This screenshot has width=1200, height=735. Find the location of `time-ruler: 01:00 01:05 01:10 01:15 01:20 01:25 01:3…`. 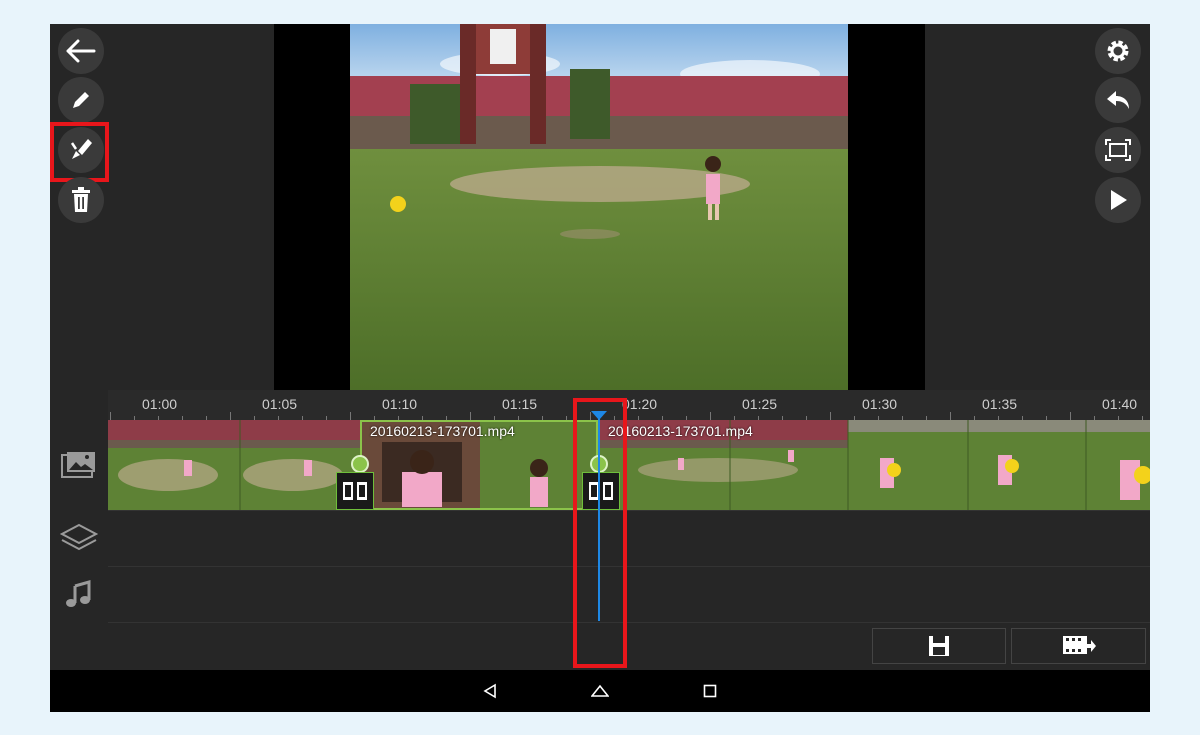

time-ruler: 01:00 01:05 01:10 01:15 01:20 01:25 01:3… is located at coordinates (629, 405).